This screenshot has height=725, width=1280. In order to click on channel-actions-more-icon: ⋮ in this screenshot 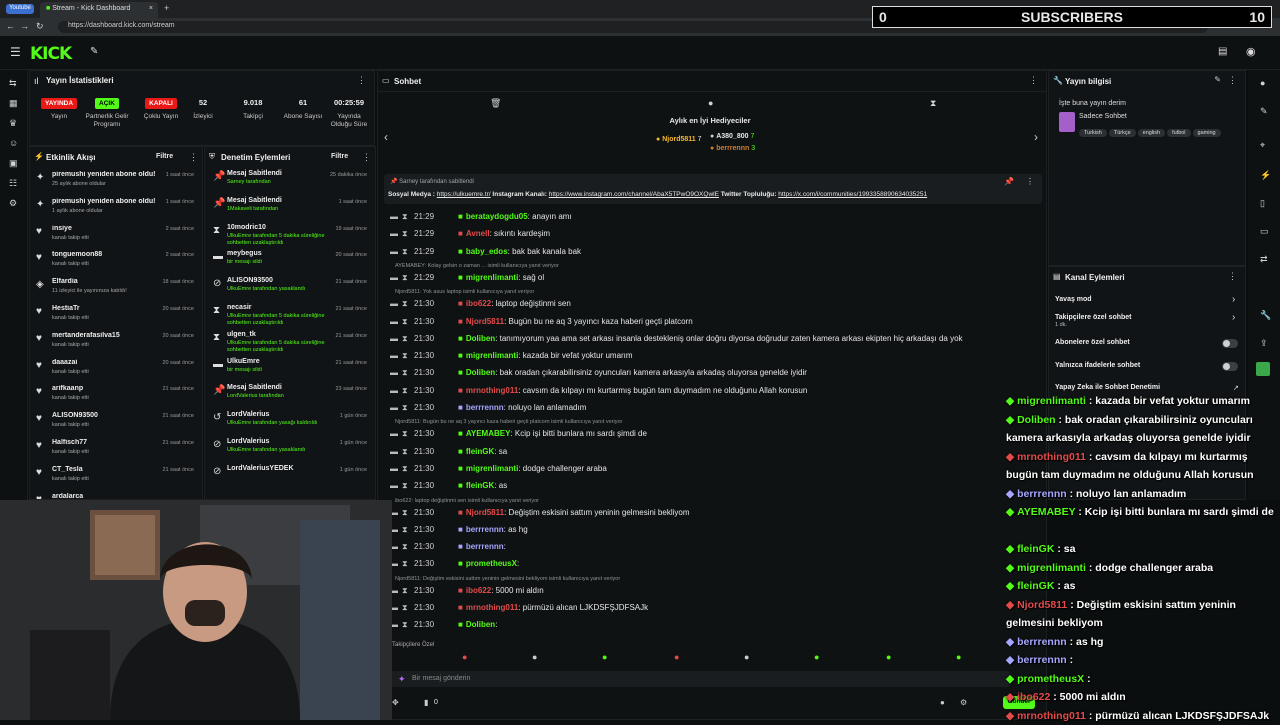, I will do `click(1232, 276)`.